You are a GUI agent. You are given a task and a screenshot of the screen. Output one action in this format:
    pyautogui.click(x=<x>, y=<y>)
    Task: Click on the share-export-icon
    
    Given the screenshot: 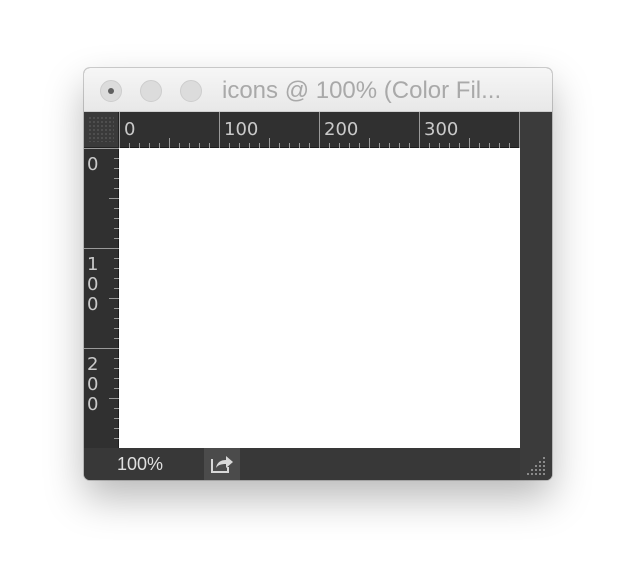 What is the action you would take?
    pyautogui.click(x=222, y=464)
    